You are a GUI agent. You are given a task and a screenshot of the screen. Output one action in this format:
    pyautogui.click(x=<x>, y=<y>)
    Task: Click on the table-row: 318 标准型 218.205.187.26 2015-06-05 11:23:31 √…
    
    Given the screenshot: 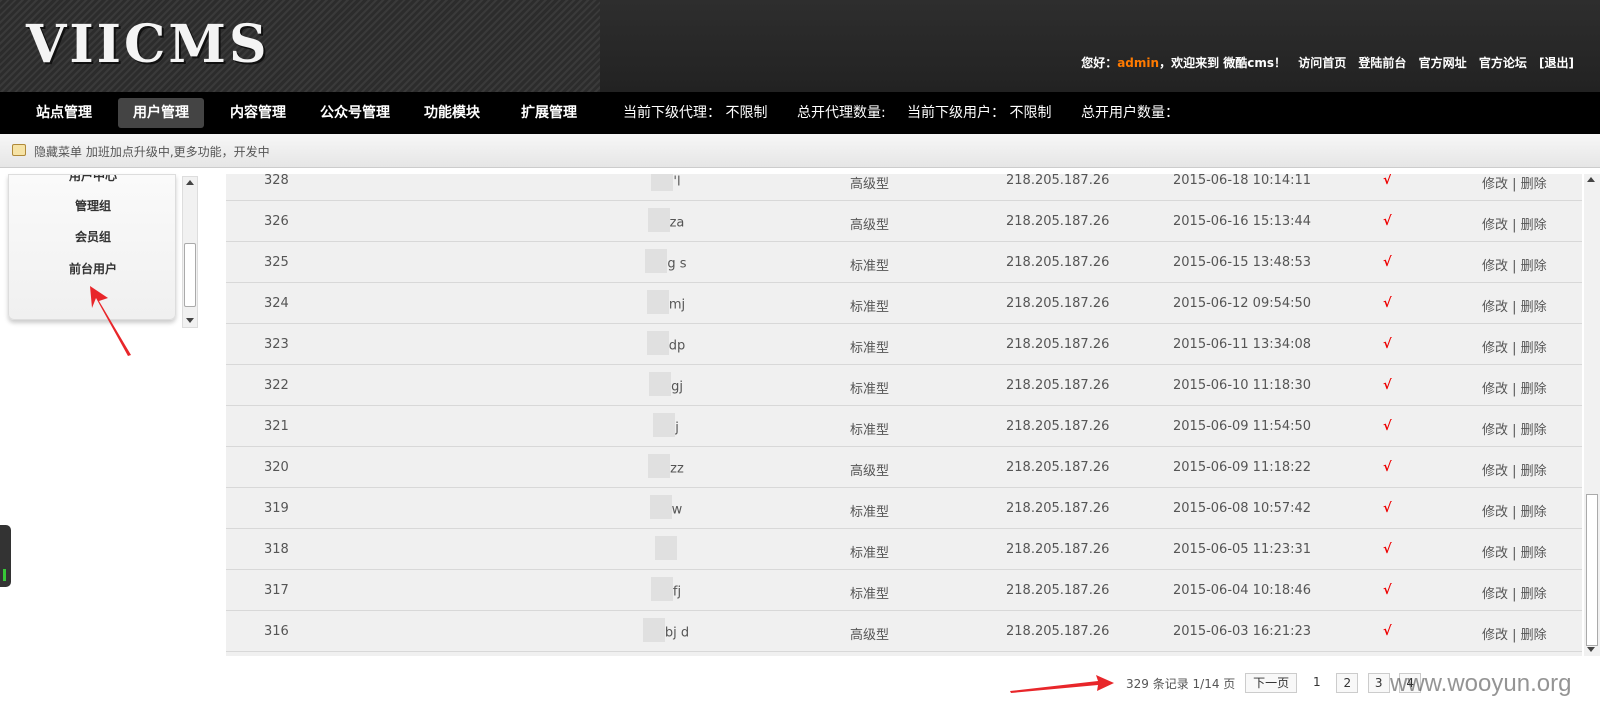 What is the action you would take?
    pyautogui.click(x=904, y=549)
    